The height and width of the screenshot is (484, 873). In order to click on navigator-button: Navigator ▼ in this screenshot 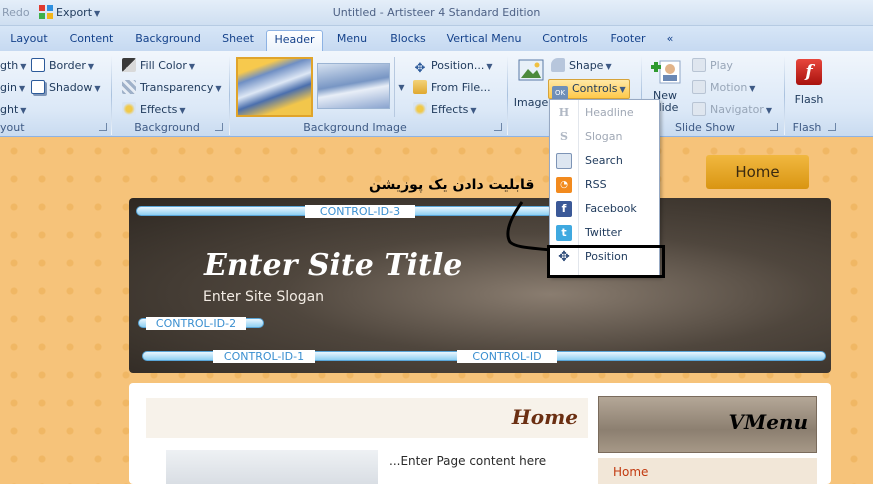, I will do `click(732, 110)`.